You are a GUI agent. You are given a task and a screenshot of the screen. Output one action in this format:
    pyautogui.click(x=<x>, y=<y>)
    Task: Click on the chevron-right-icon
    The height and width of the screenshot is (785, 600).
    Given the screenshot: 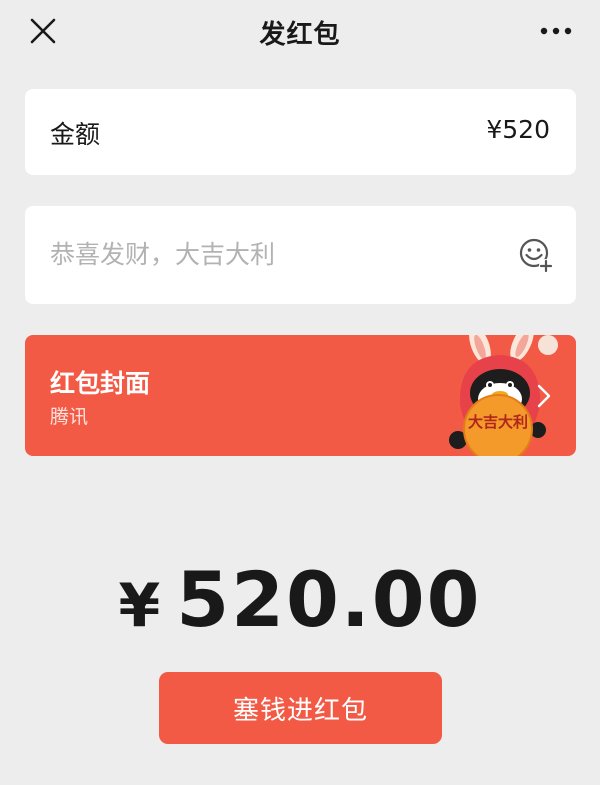 What is the action you would take?
    pyautogui.click(x=544, y=396)
    